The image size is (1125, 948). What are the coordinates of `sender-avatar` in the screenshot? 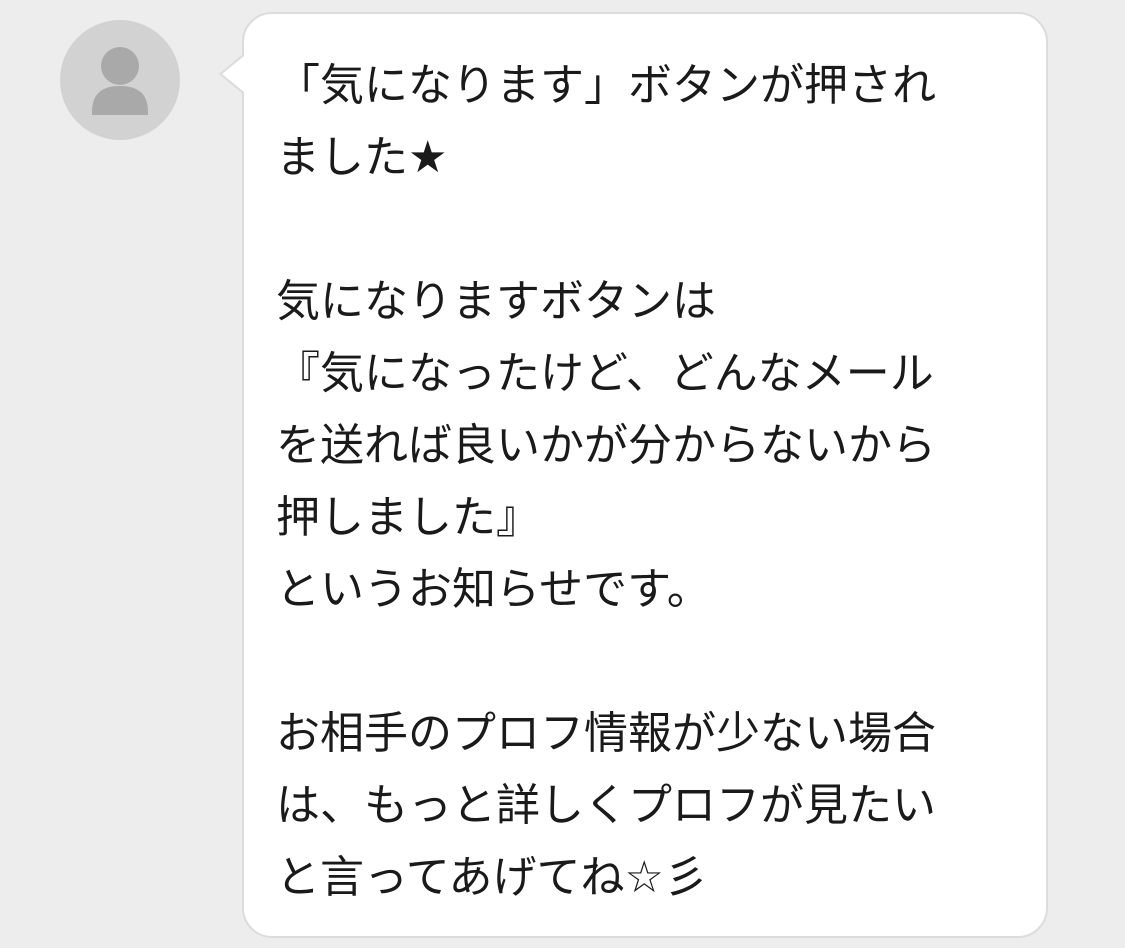 It's located at (120, 80).